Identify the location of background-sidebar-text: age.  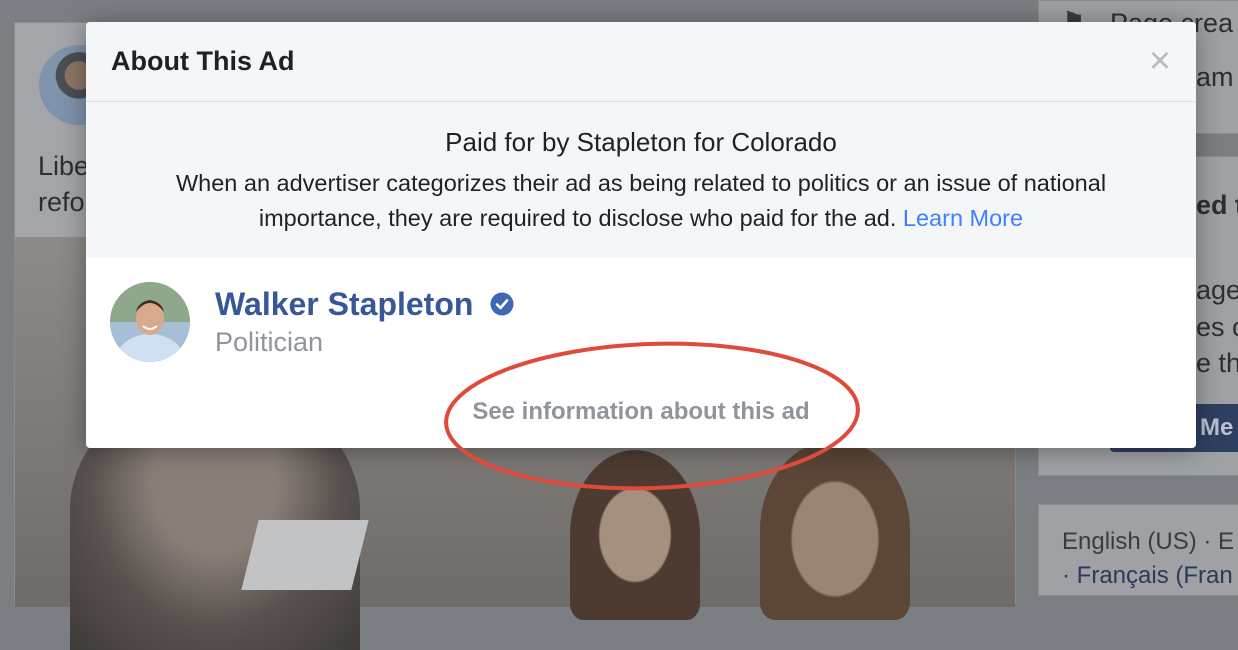
(1217, 290).